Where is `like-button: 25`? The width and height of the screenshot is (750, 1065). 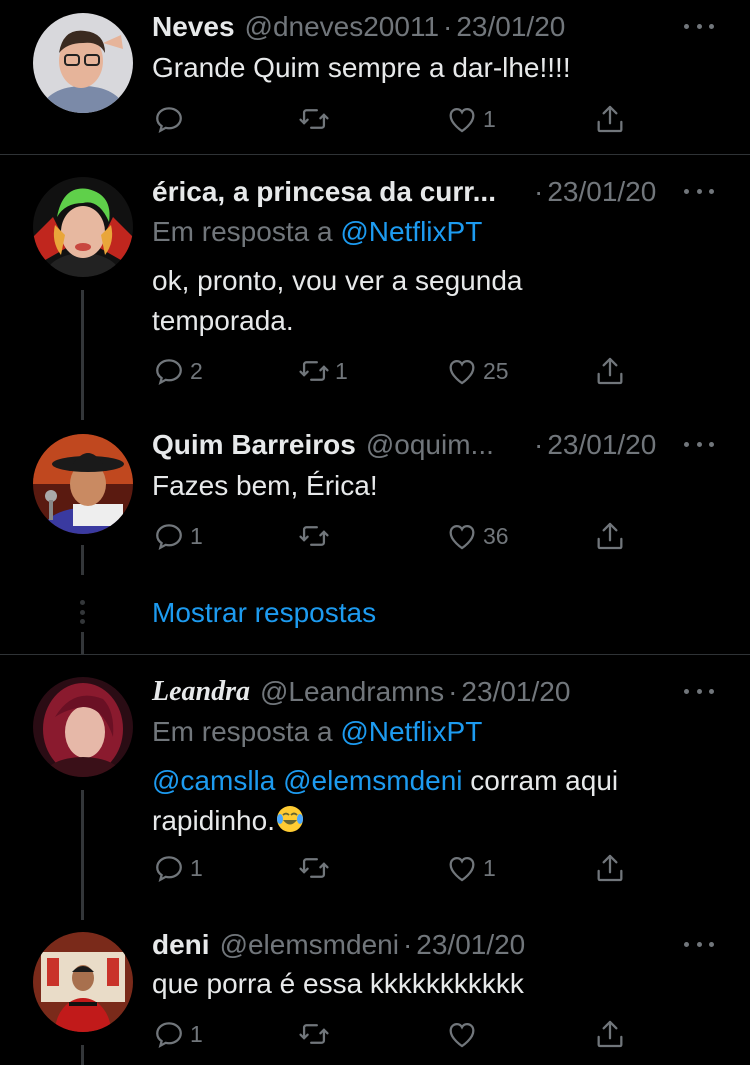
like-button: 25 is located at coordinates (477, 371).